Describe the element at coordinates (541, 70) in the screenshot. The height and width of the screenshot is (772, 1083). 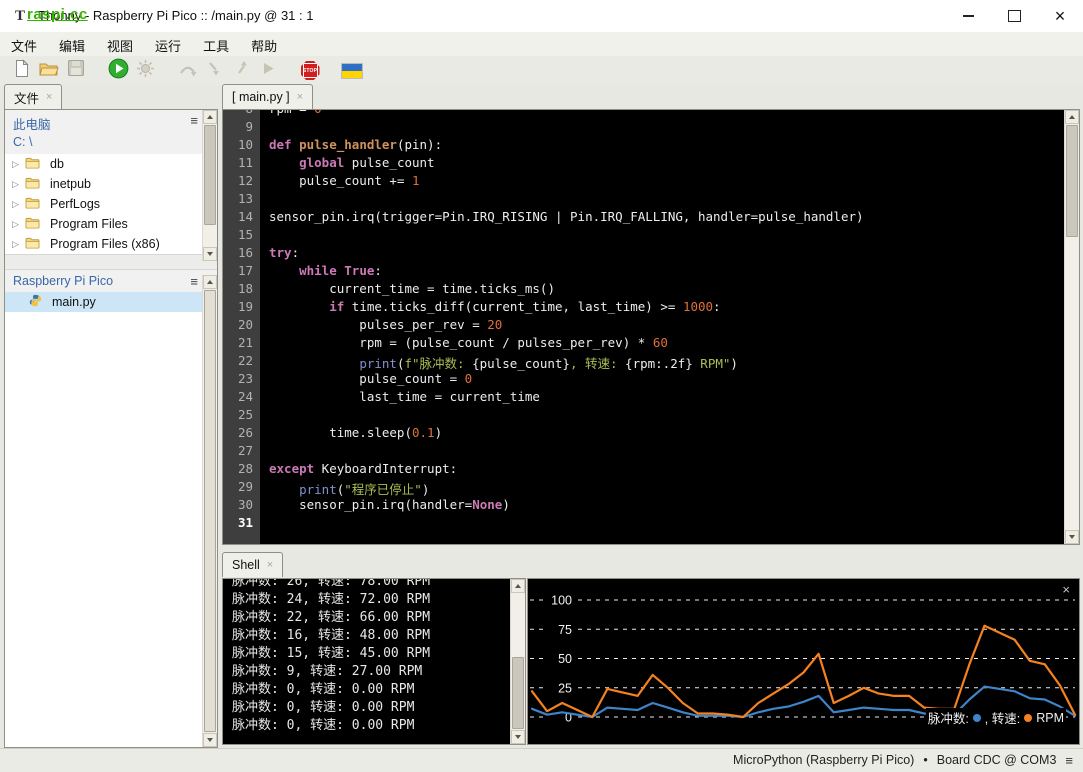
I see `toolbar: STOP` at that location.